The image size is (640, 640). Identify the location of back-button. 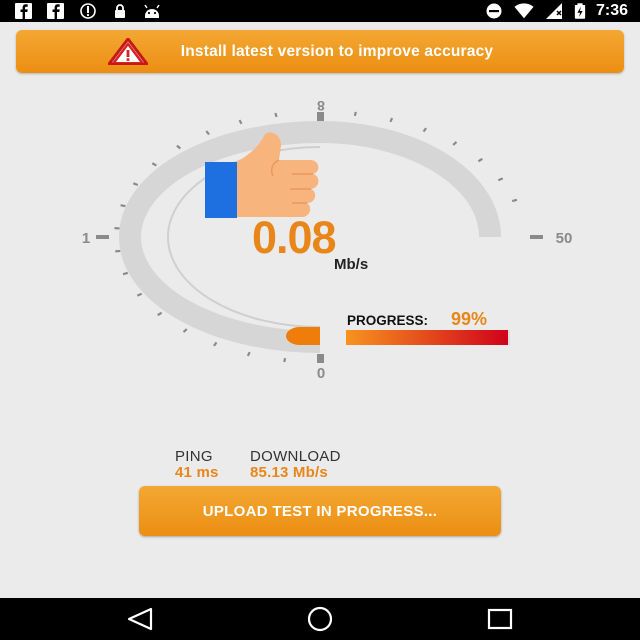
(140, 619).